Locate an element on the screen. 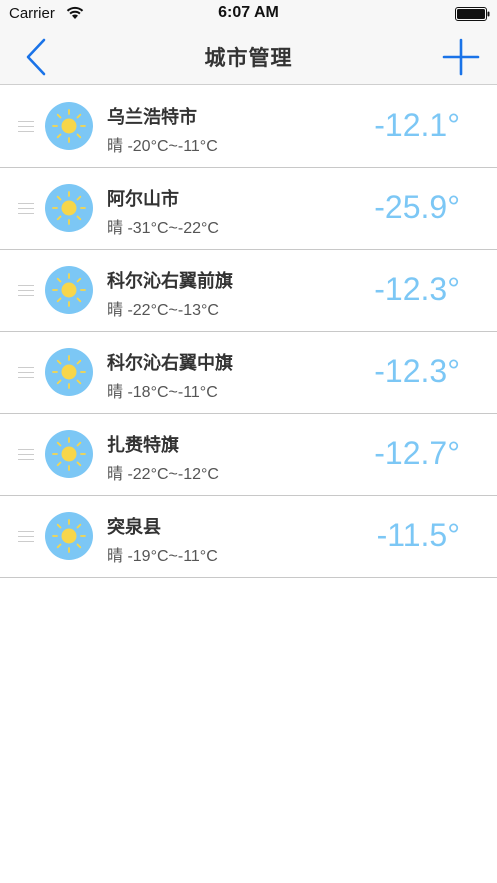 This screenshot has height=883, width=497. city-name: 突泉县 is located at coordinates (134, 527).